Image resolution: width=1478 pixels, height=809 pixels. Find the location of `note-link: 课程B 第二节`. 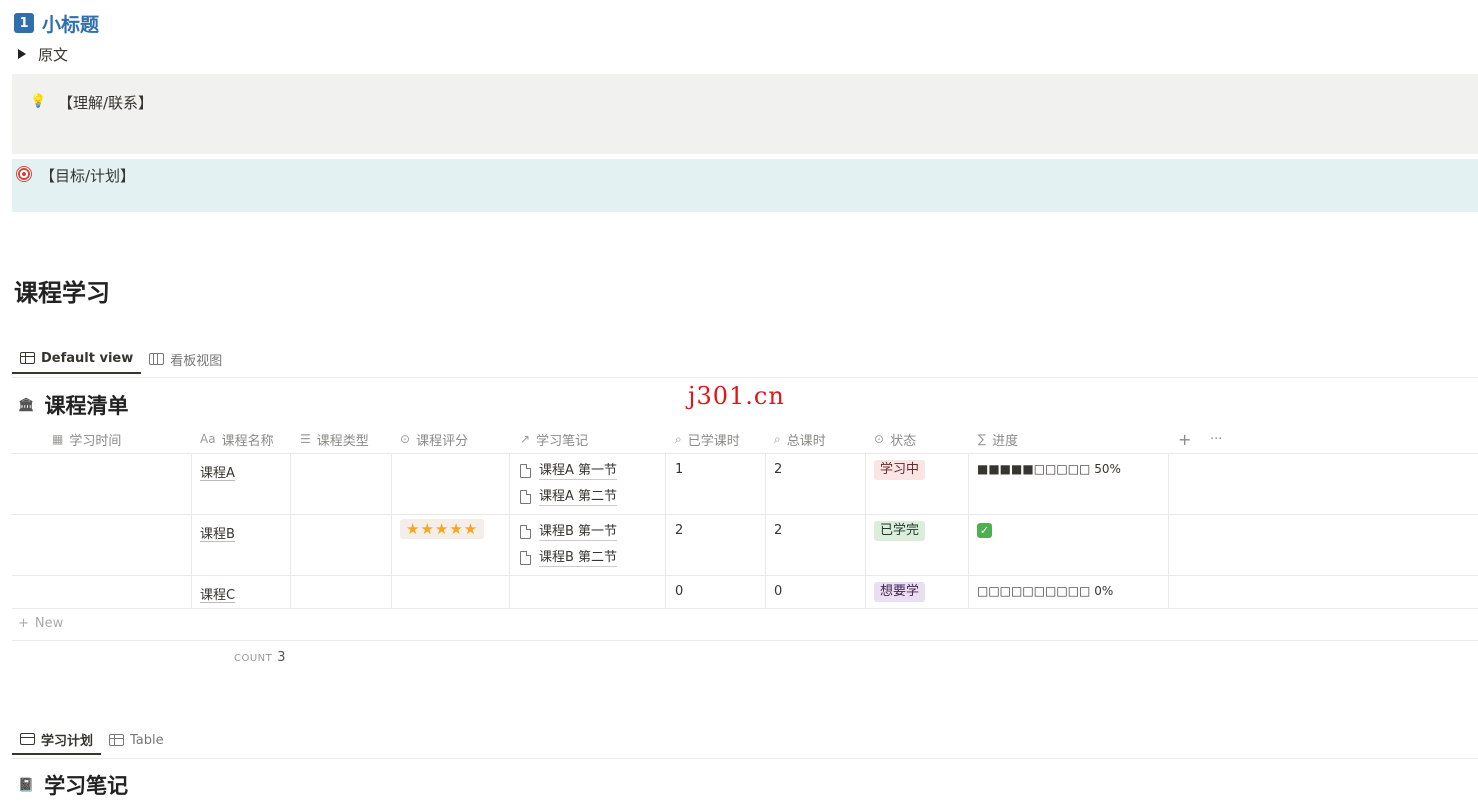

note-link: 课程B 第二节 is located at coordinates (569, 558).